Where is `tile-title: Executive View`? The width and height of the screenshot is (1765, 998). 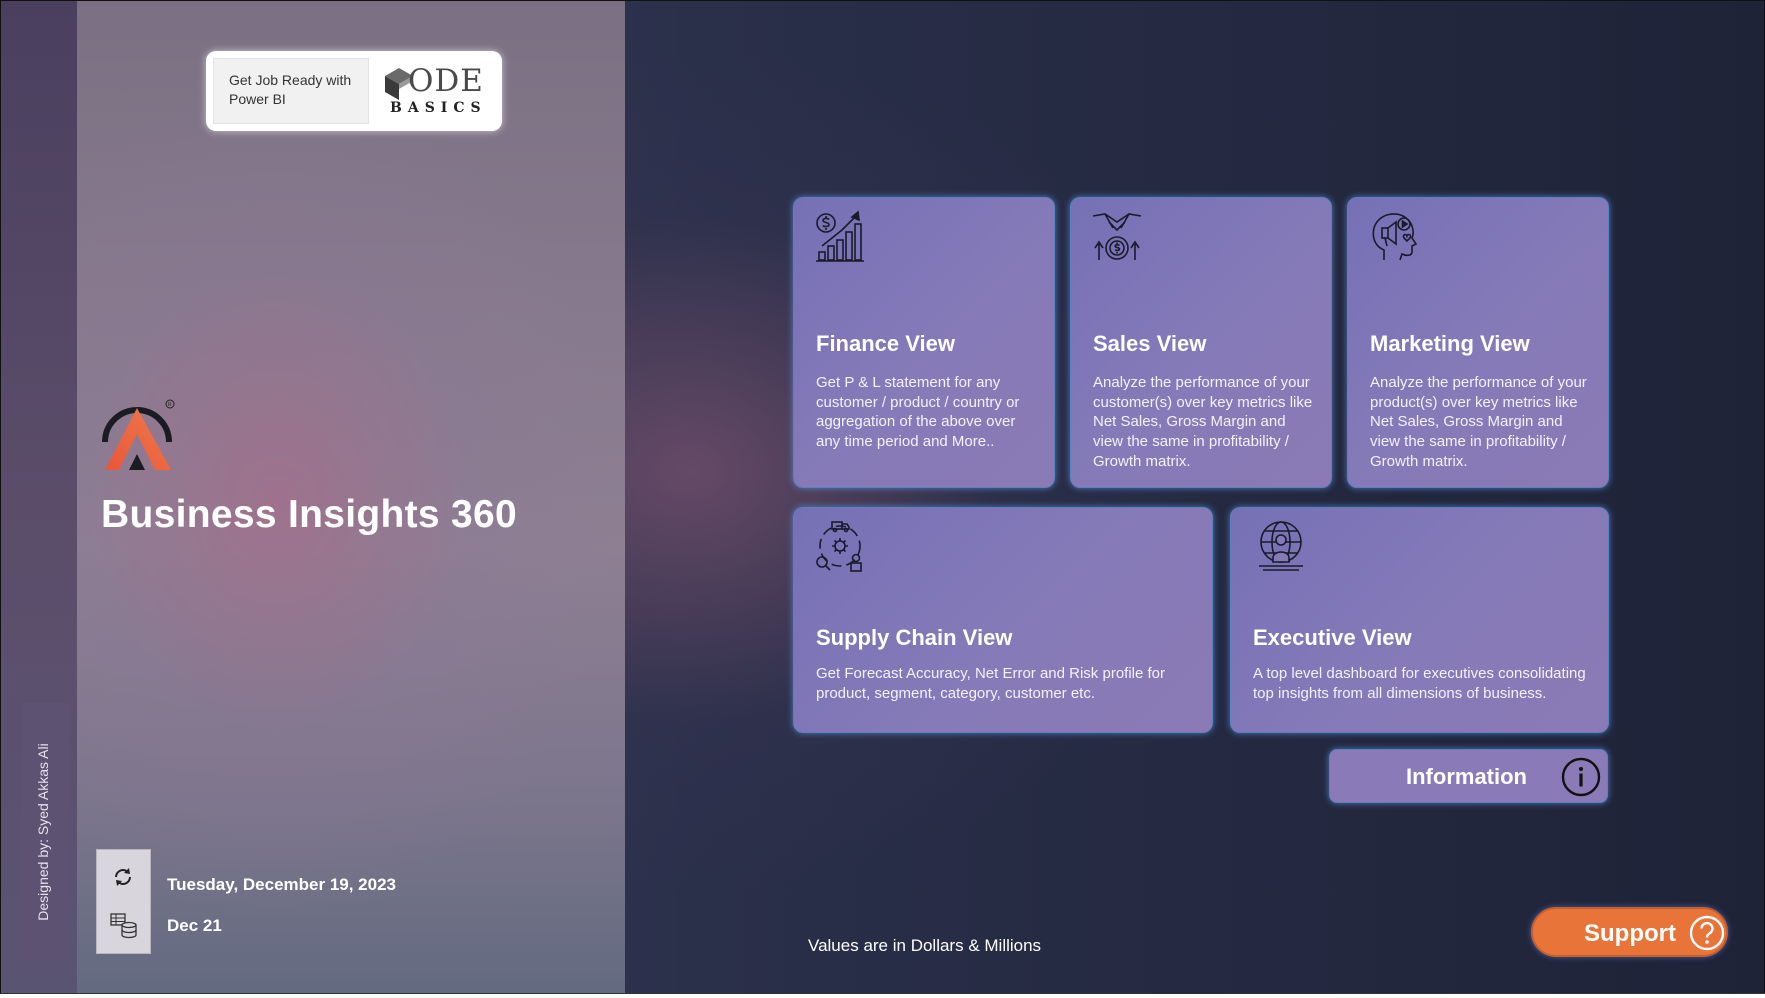 tile-title: Executive View is located at coordinates (1332, 637).